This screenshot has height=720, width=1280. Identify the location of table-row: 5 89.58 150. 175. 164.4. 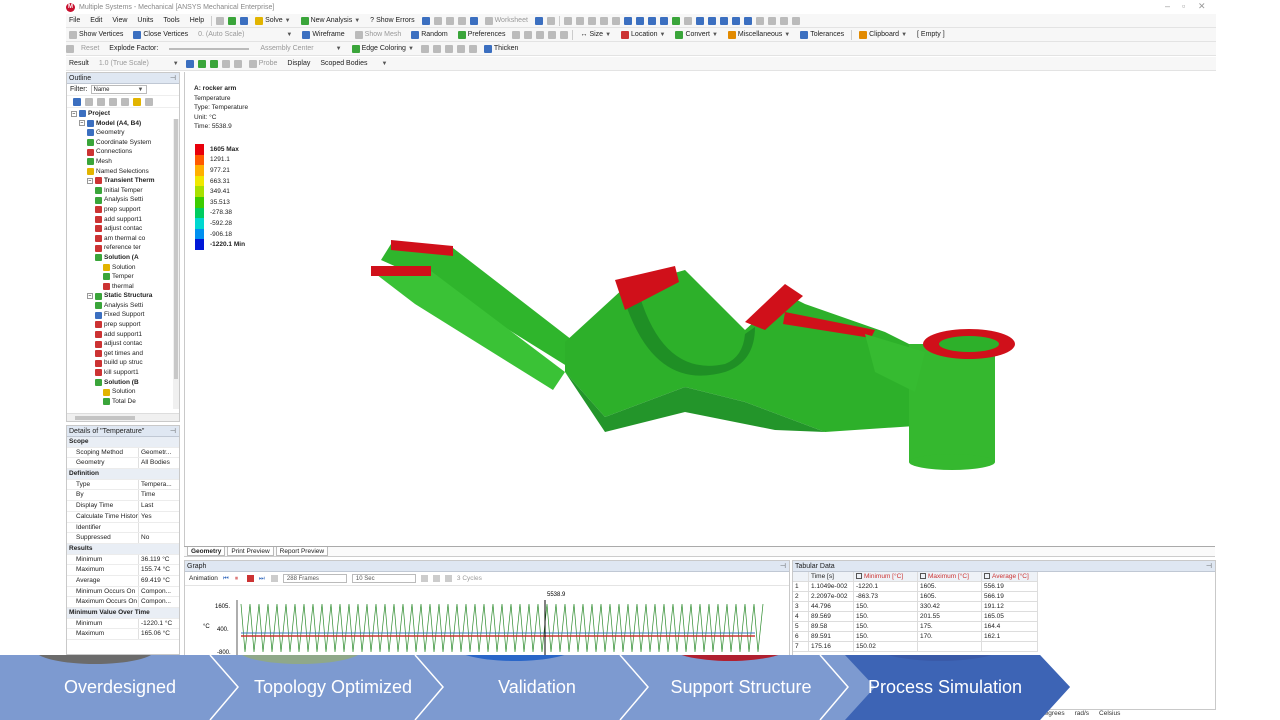
(1004, 627).